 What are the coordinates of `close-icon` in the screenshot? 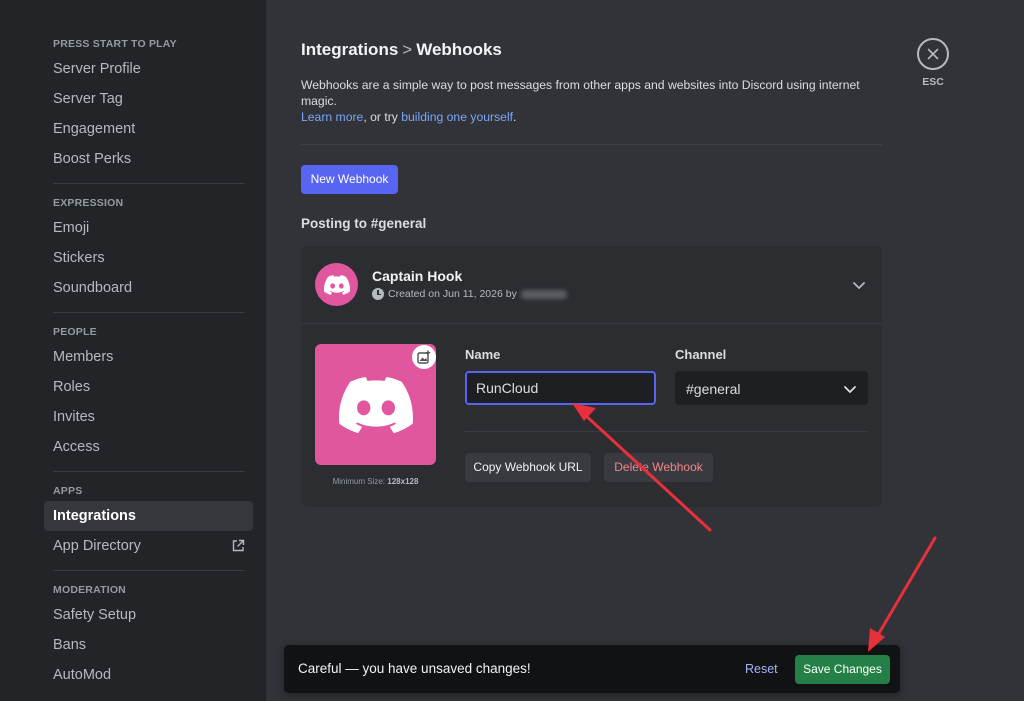 It's located at (933, 54).